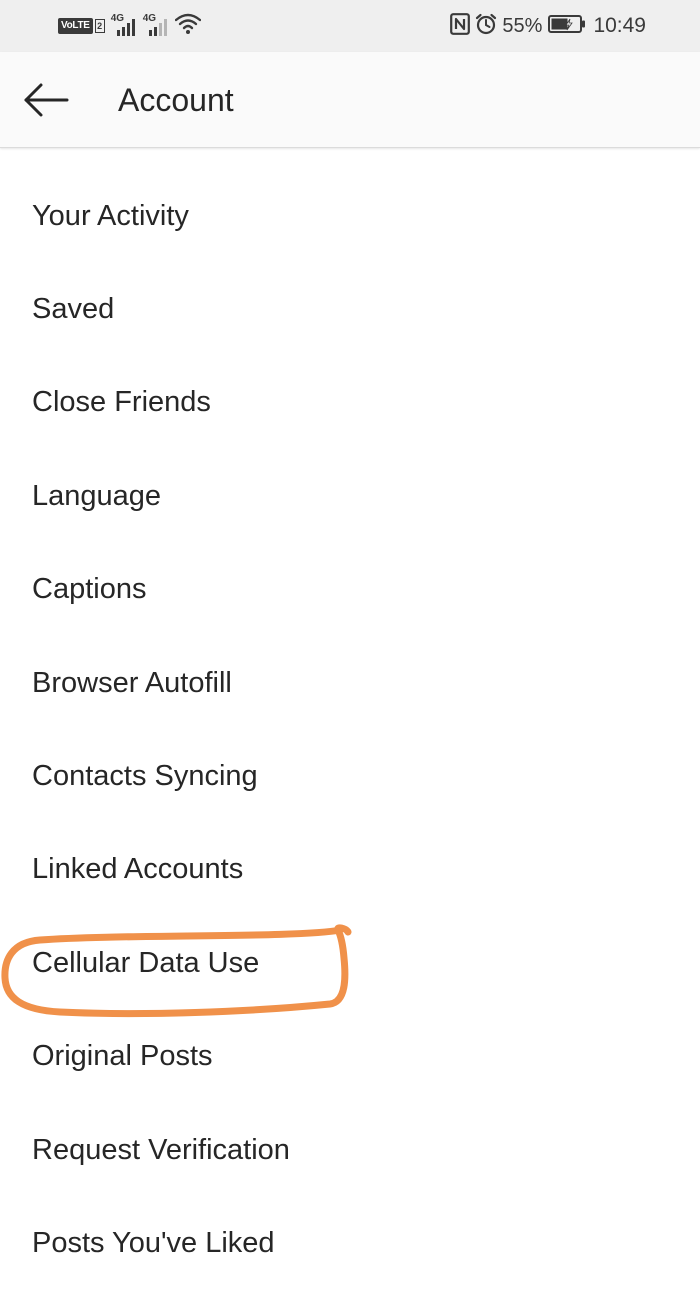 The height and width of the screenshot is (1312, 700). I want to click on menu-item-label: Linked Accounts, so click(138, 869).